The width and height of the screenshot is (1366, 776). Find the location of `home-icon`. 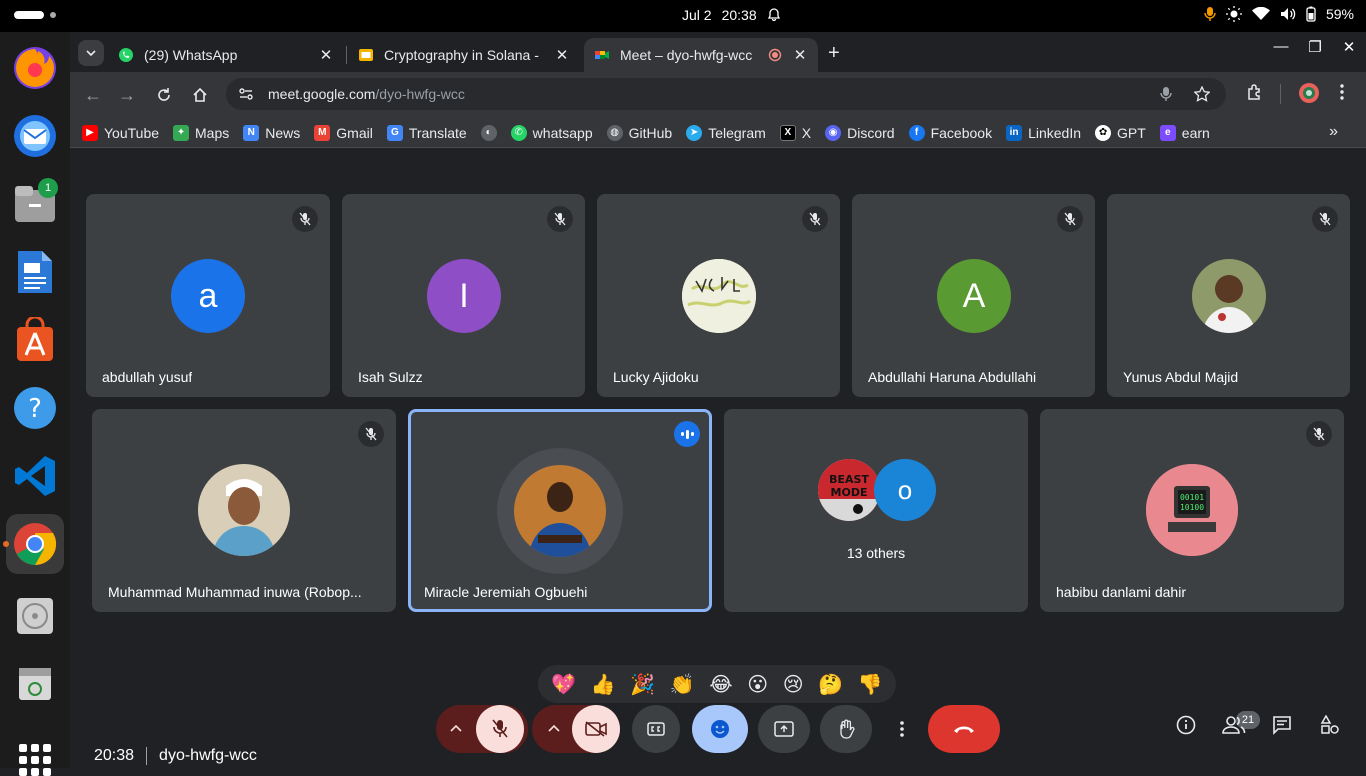

home-icon is located at coordinates (200, 95).